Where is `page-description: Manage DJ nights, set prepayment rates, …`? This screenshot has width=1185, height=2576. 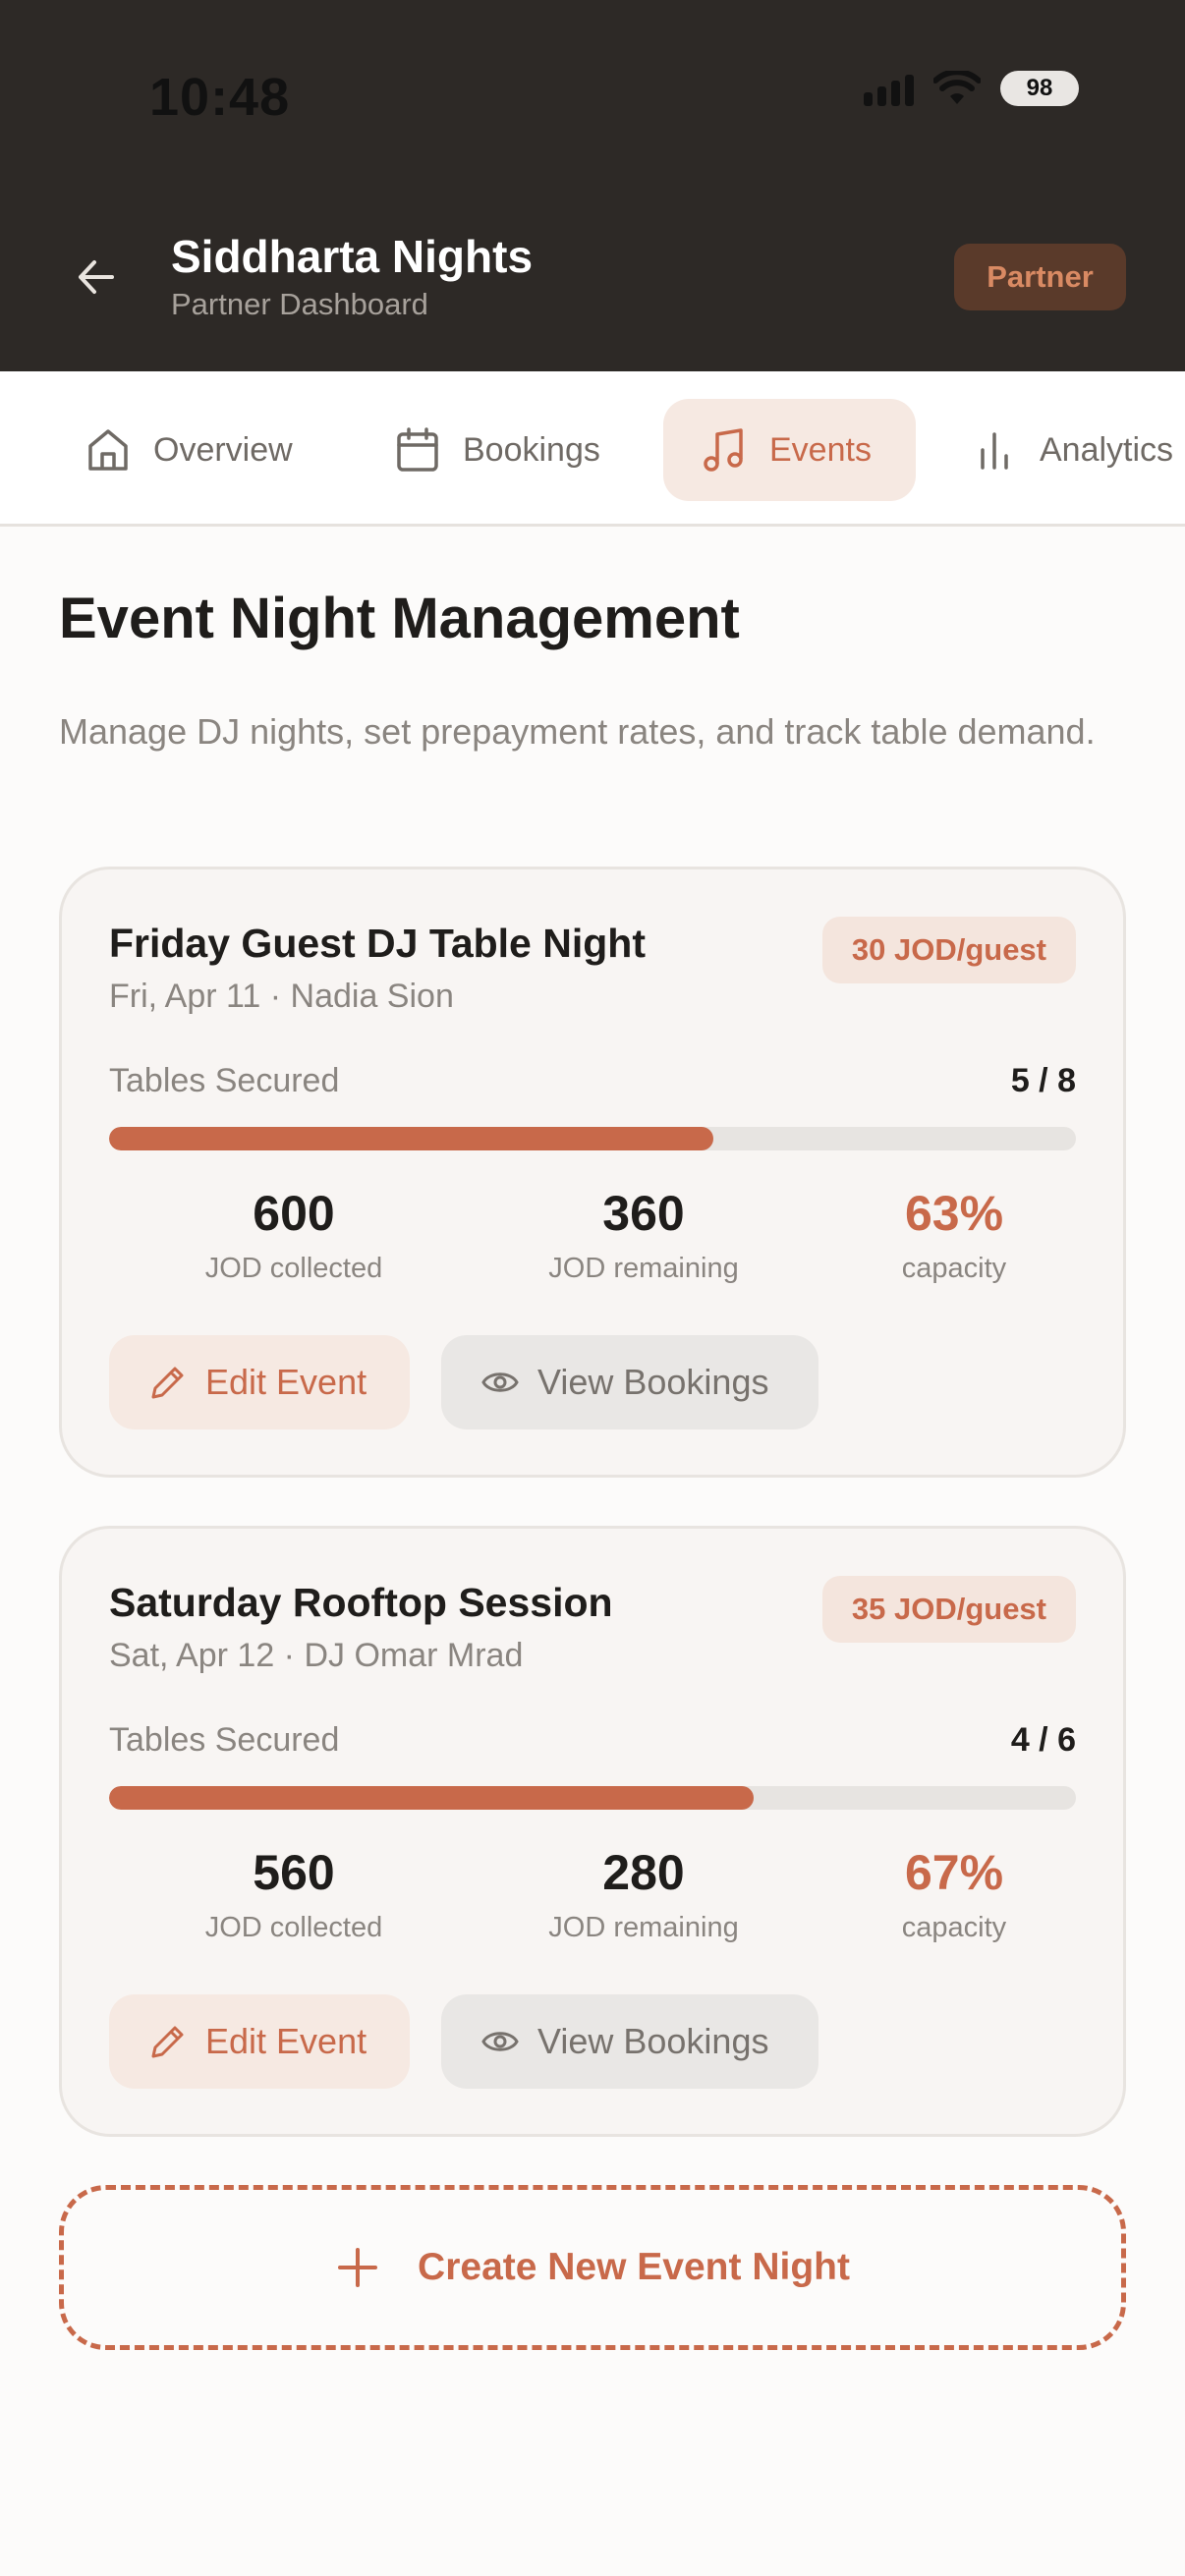 page-description: Manage DJ nights, set prepayment rates, … is located at coordinates (577, 731).